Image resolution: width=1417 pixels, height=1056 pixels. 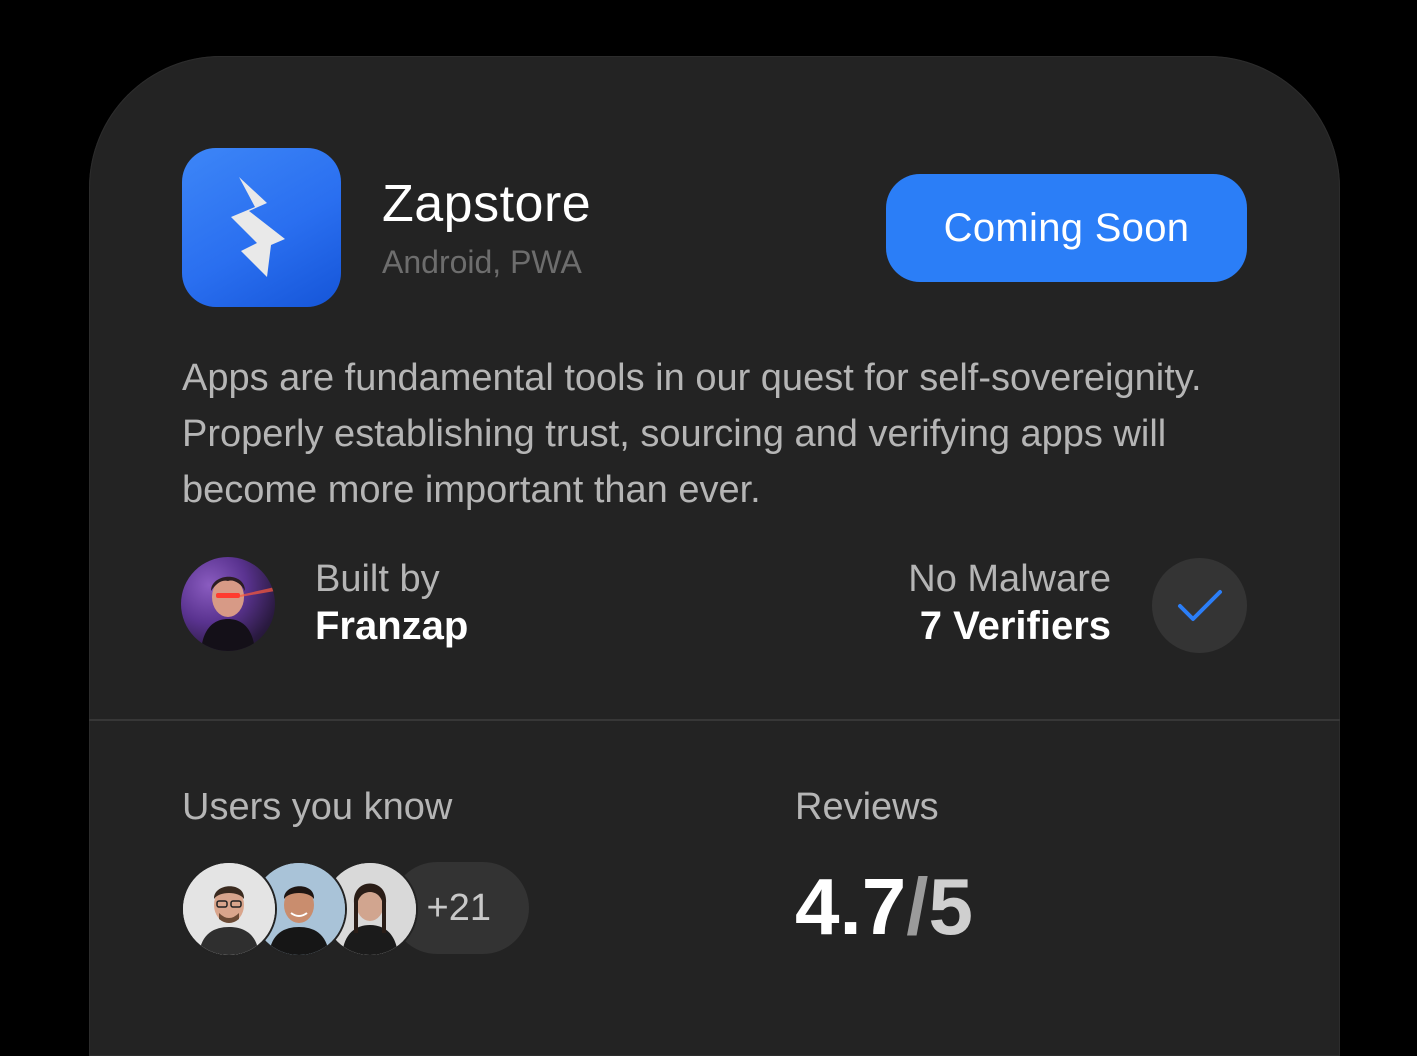 I want to click on app-name: Zapstore, so click(x=487, y=204).